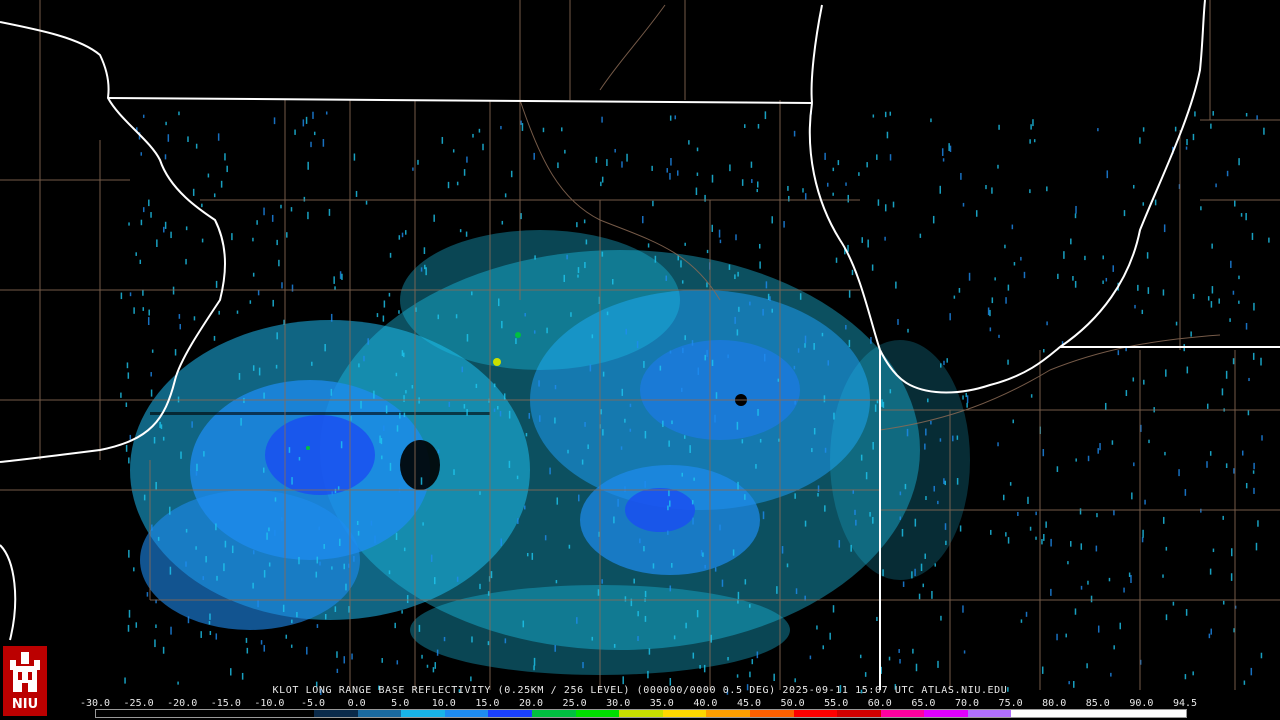 Image resolution: width=1280 pixels, height=720 pixels. I want to click on colorbar-tick-label: 35.0, so click(661, 703).